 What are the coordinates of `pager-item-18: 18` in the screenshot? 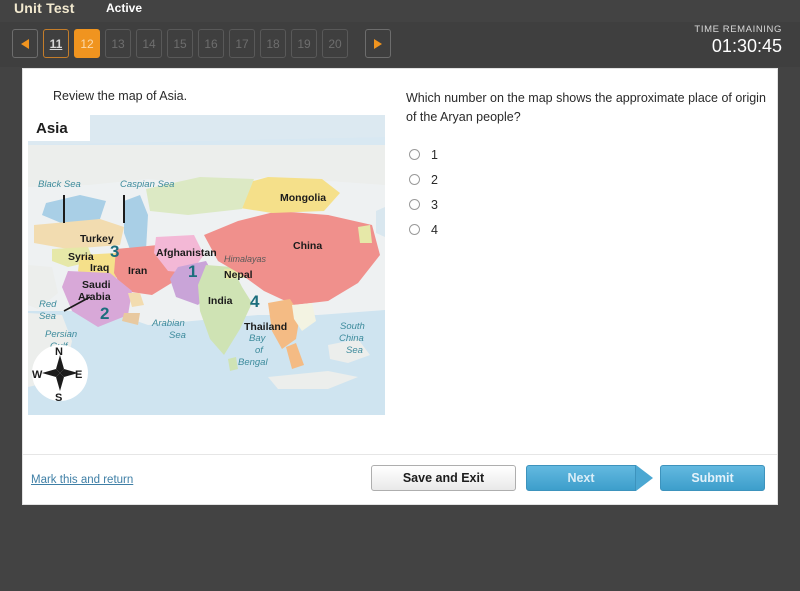 It's located at (273, 43).